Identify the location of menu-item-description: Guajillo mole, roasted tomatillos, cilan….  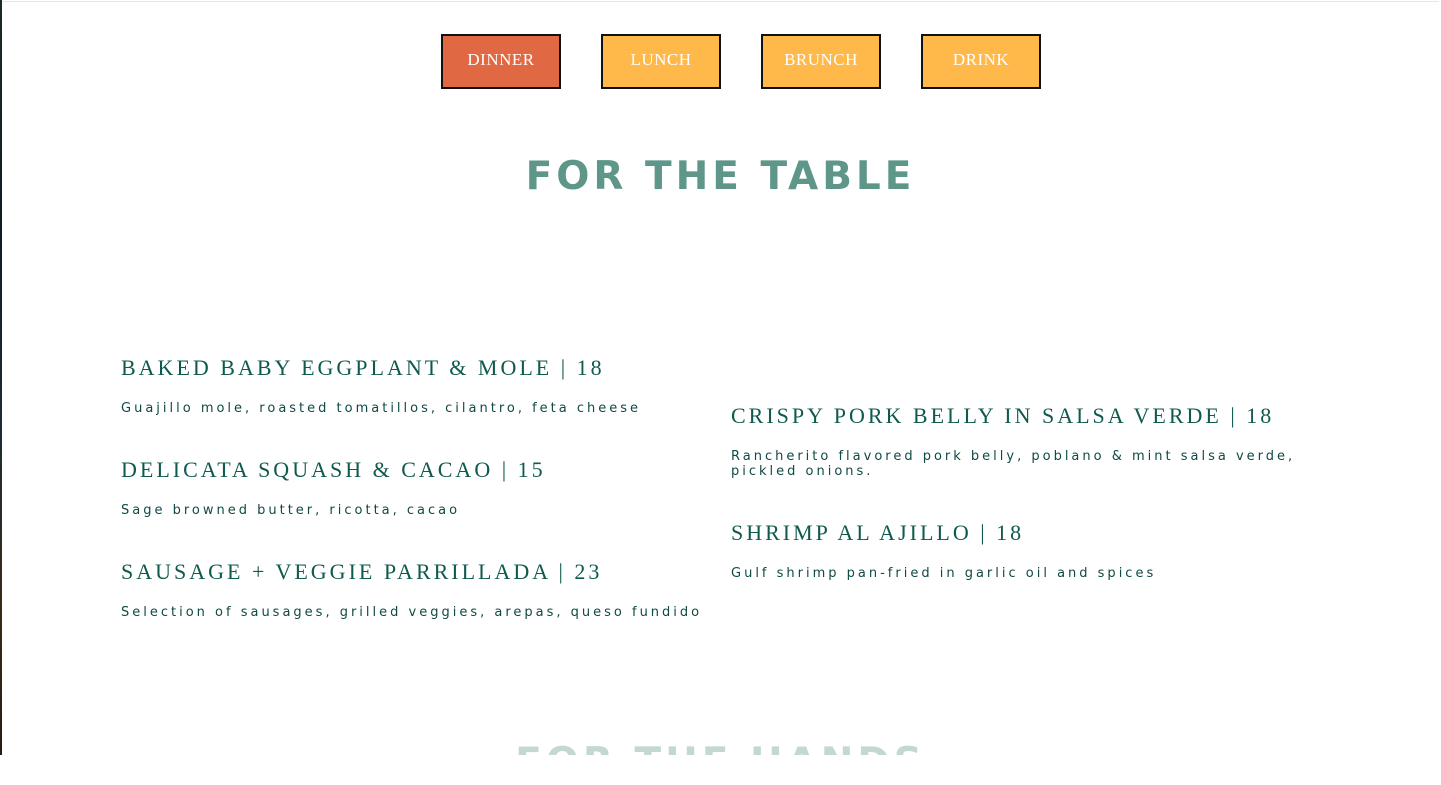
(381, 408).